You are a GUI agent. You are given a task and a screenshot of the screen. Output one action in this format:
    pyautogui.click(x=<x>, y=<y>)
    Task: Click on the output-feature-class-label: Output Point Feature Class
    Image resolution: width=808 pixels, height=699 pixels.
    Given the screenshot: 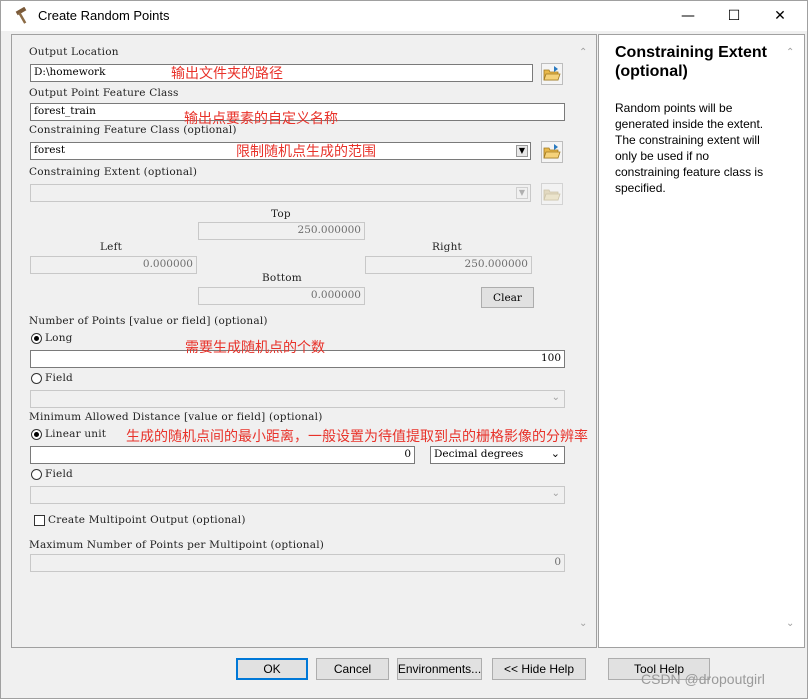 What is the action you would take?
    pyautogui.click(x=104, y=93)
    